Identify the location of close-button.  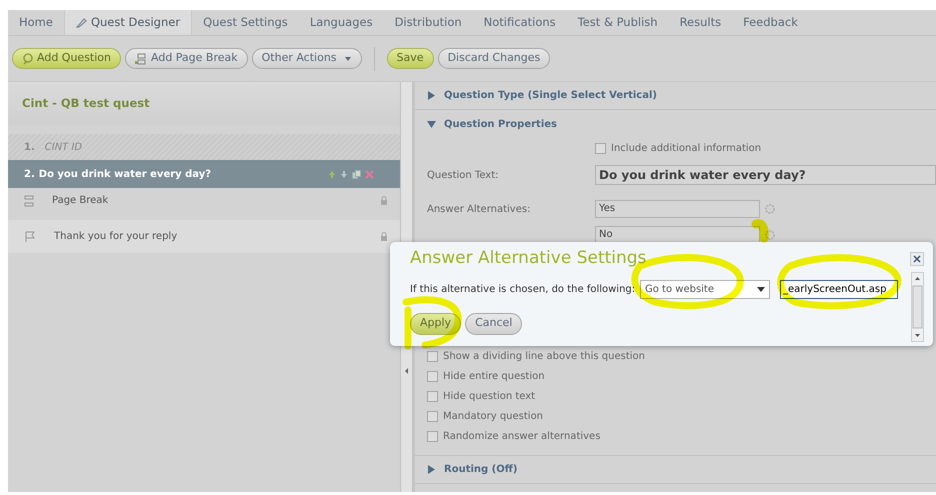
(917, 259).